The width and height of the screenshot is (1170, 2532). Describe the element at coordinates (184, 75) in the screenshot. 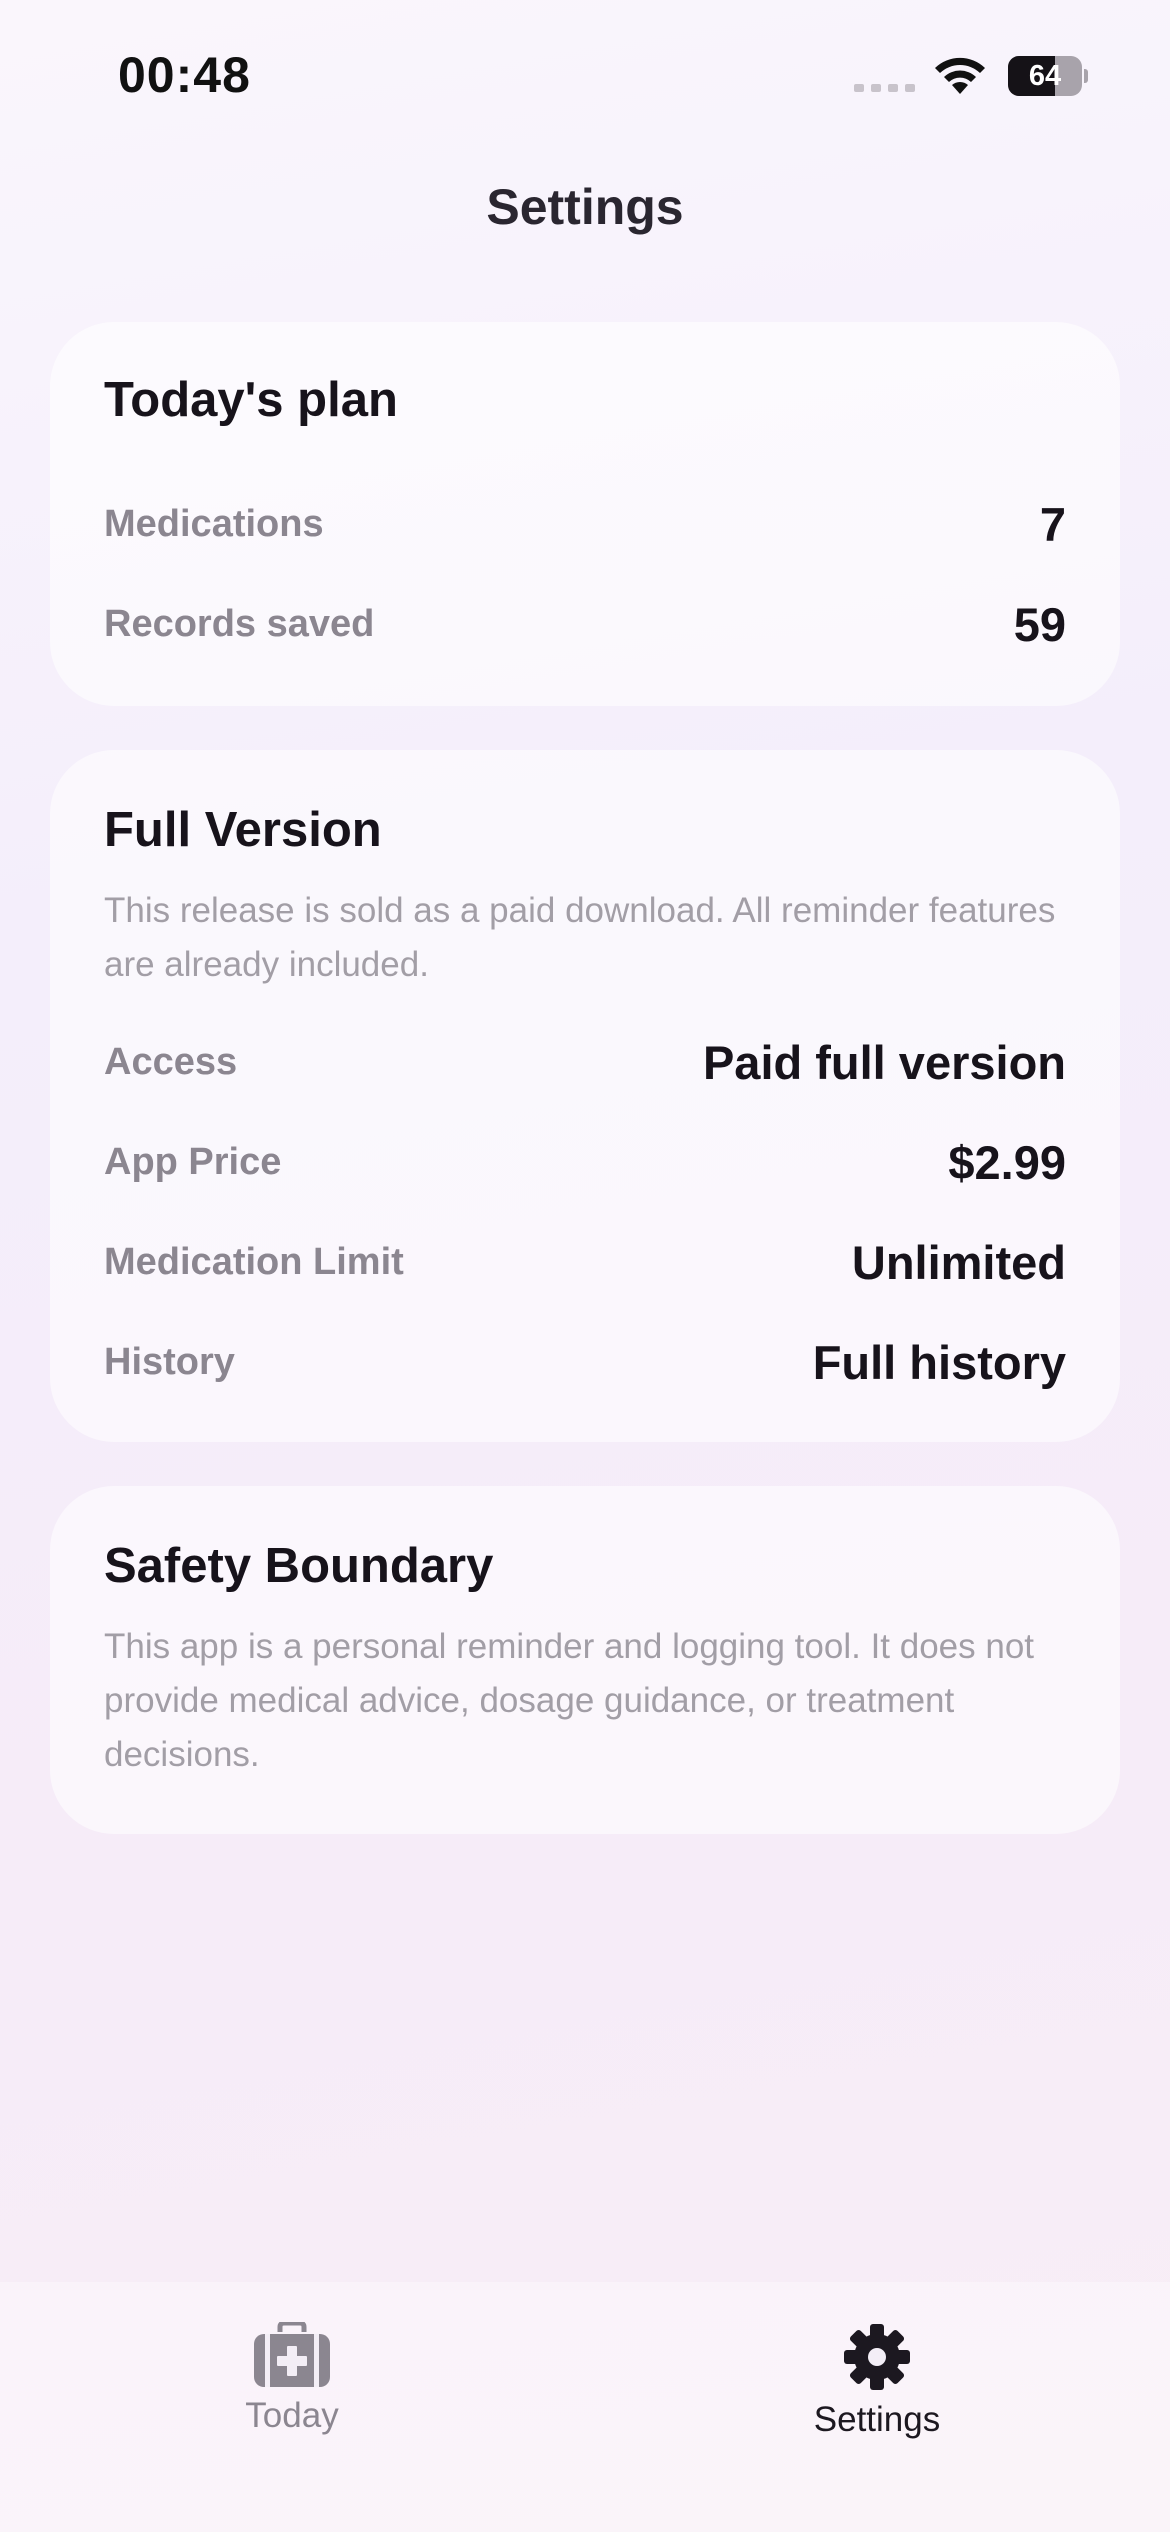

I see `status-time: 00:48` at that location.